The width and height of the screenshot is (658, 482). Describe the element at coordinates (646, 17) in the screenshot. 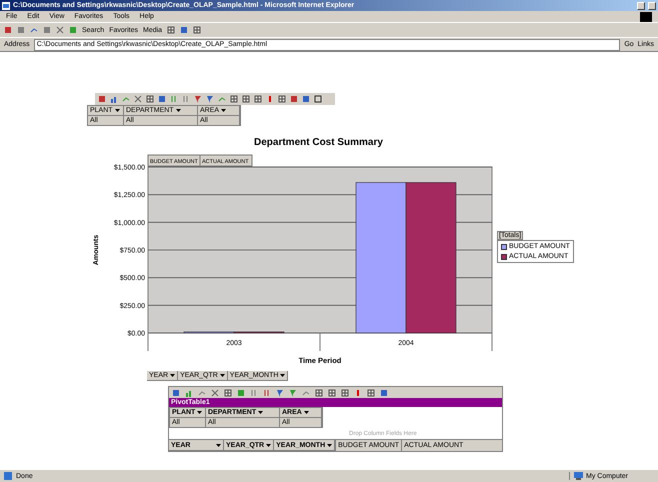

I see `logo-icon` at that location.